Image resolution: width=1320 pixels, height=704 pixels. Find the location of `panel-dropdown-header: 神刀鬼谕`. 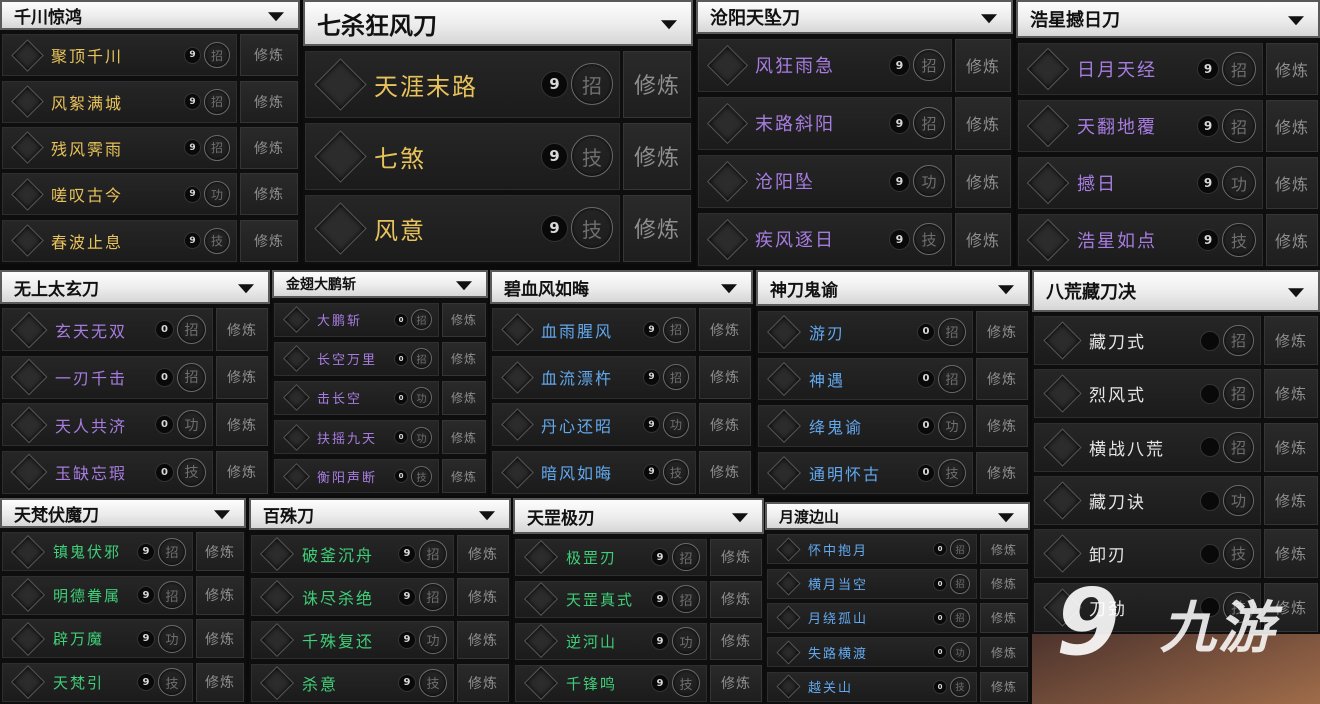

panel-dropdown-header: 神刀鬼谕 is located at coordinates (893, 288).